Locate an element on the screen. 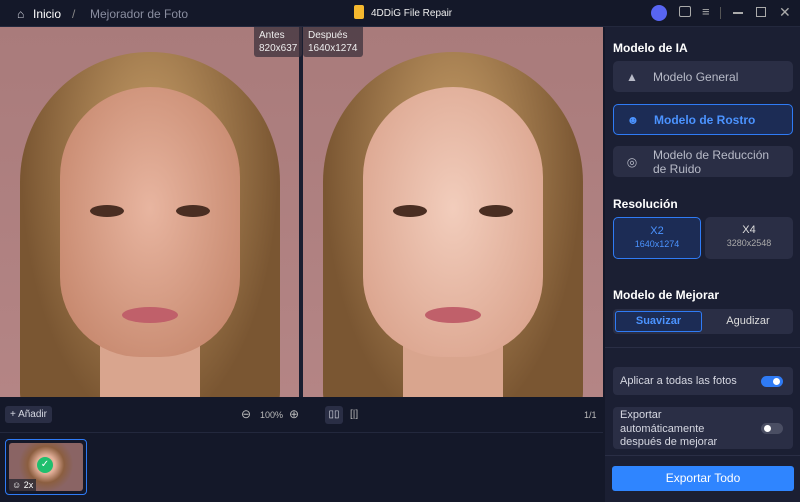  side-by-side-view-icon: ▯▯ is located at coordinates (334, 415).